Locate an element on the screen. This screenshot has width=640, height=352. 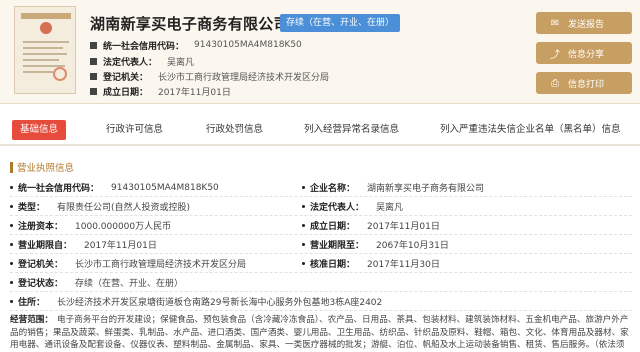
business-license-thumbnail is located at coordinates (45, 50).